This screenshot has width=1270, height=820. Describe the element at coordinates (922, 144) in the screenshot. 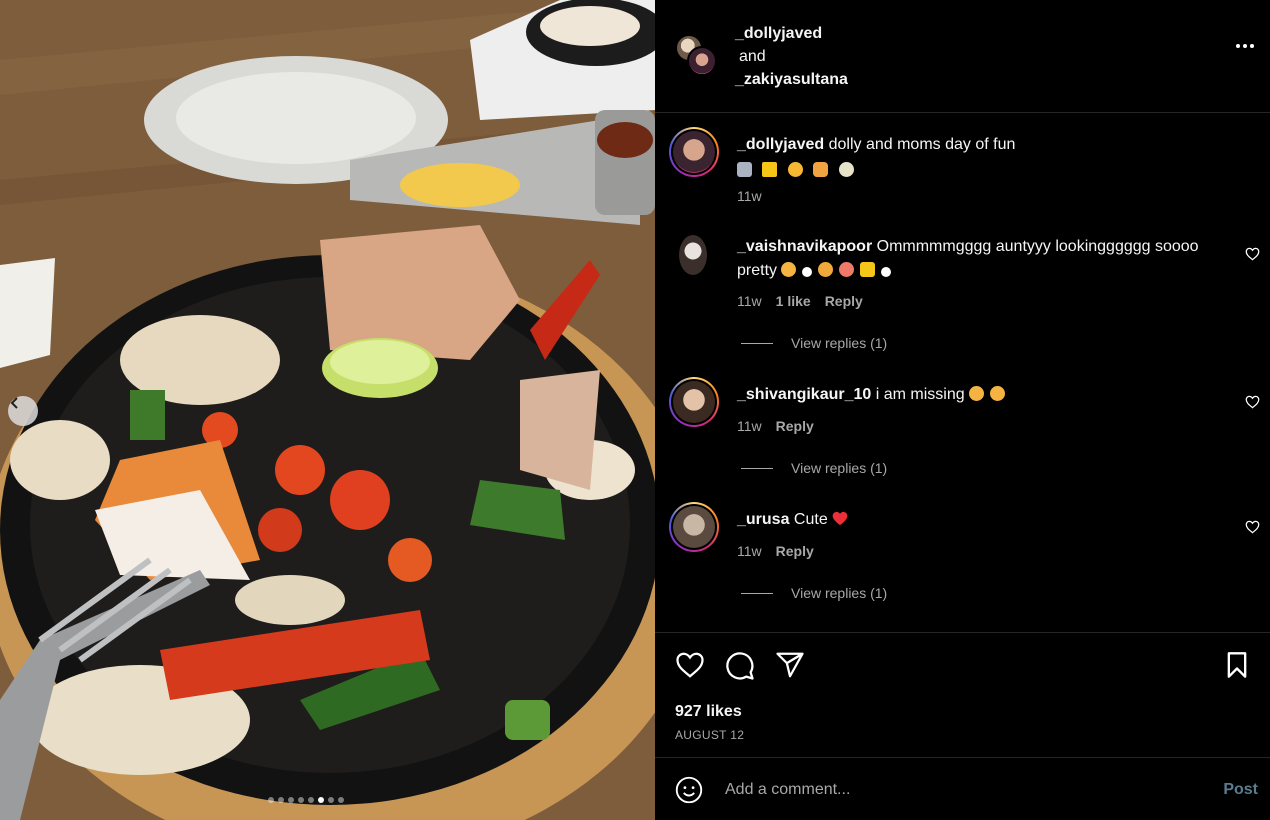

I see `caption-body: dolly and moms day of fun` at that location.